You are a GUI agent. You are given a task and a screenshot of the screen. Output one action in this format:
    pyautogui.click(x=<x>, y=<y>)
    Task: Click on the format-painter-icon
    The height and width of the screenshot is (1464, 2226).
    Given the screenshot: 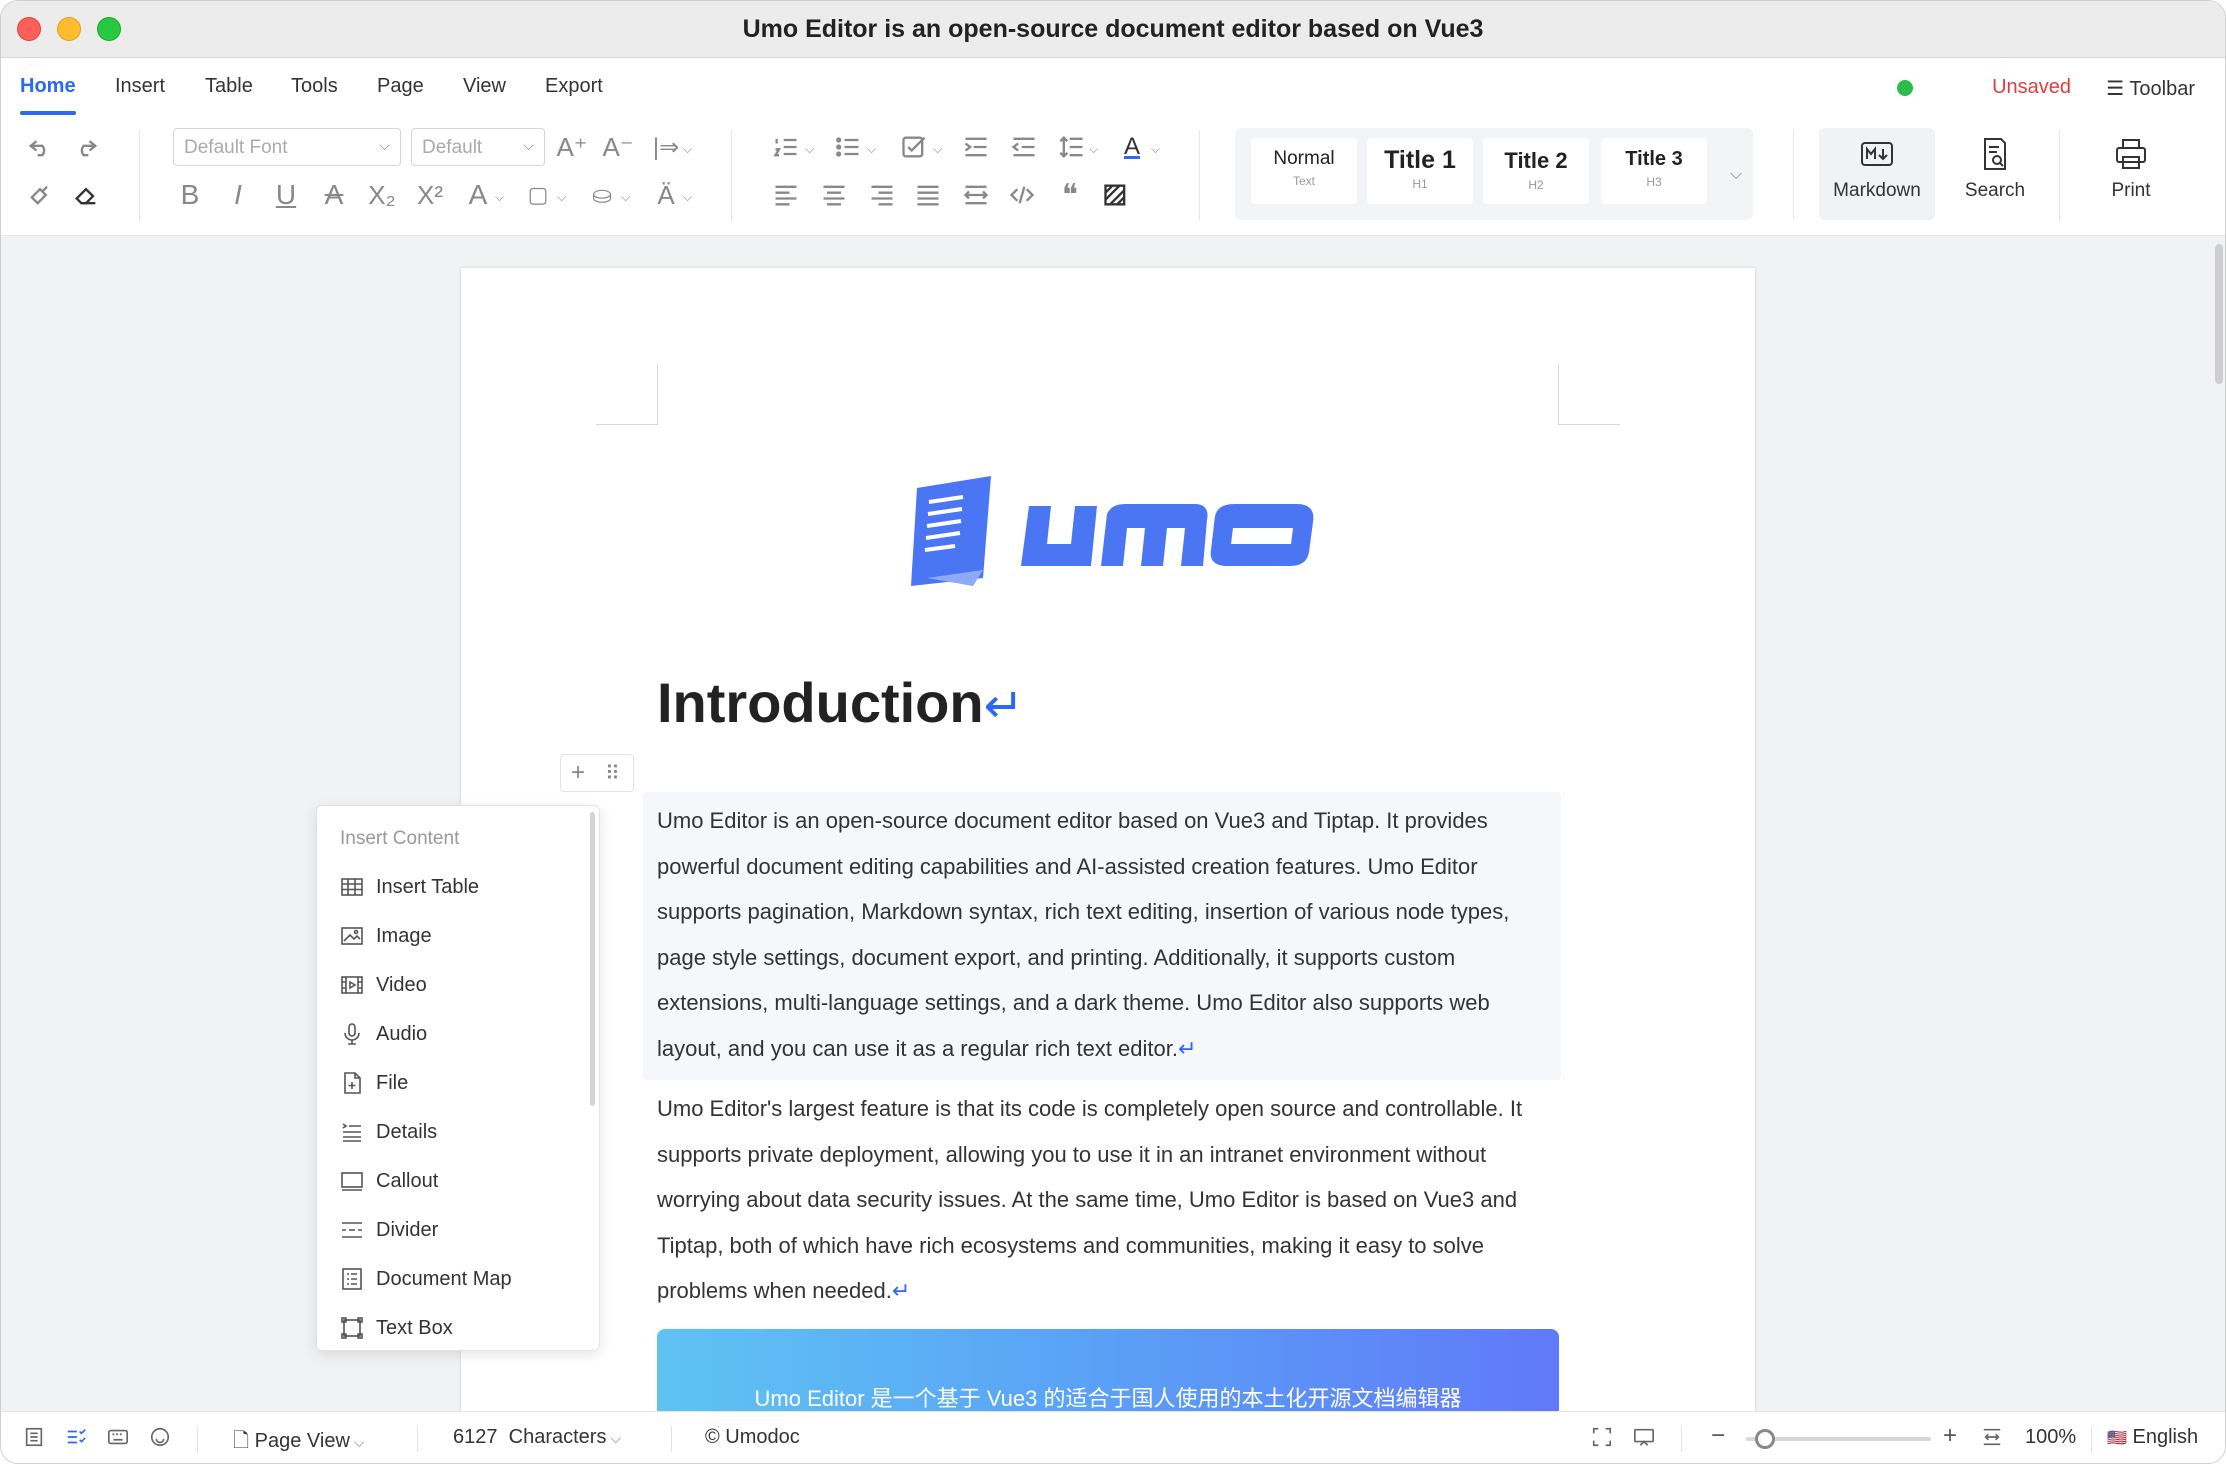 What is the action you would take?
    pyautogui.click(x=40, y=195)
    